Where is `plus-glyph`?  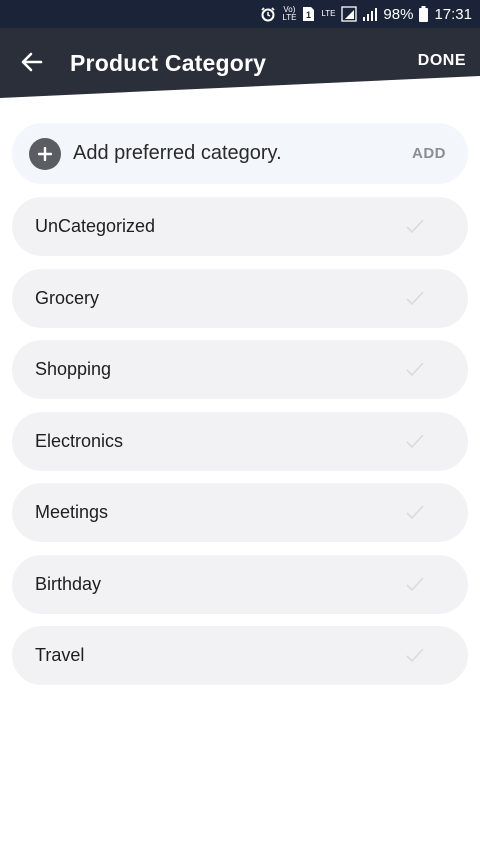 plus-glyph is located at coordinates (45, 154).